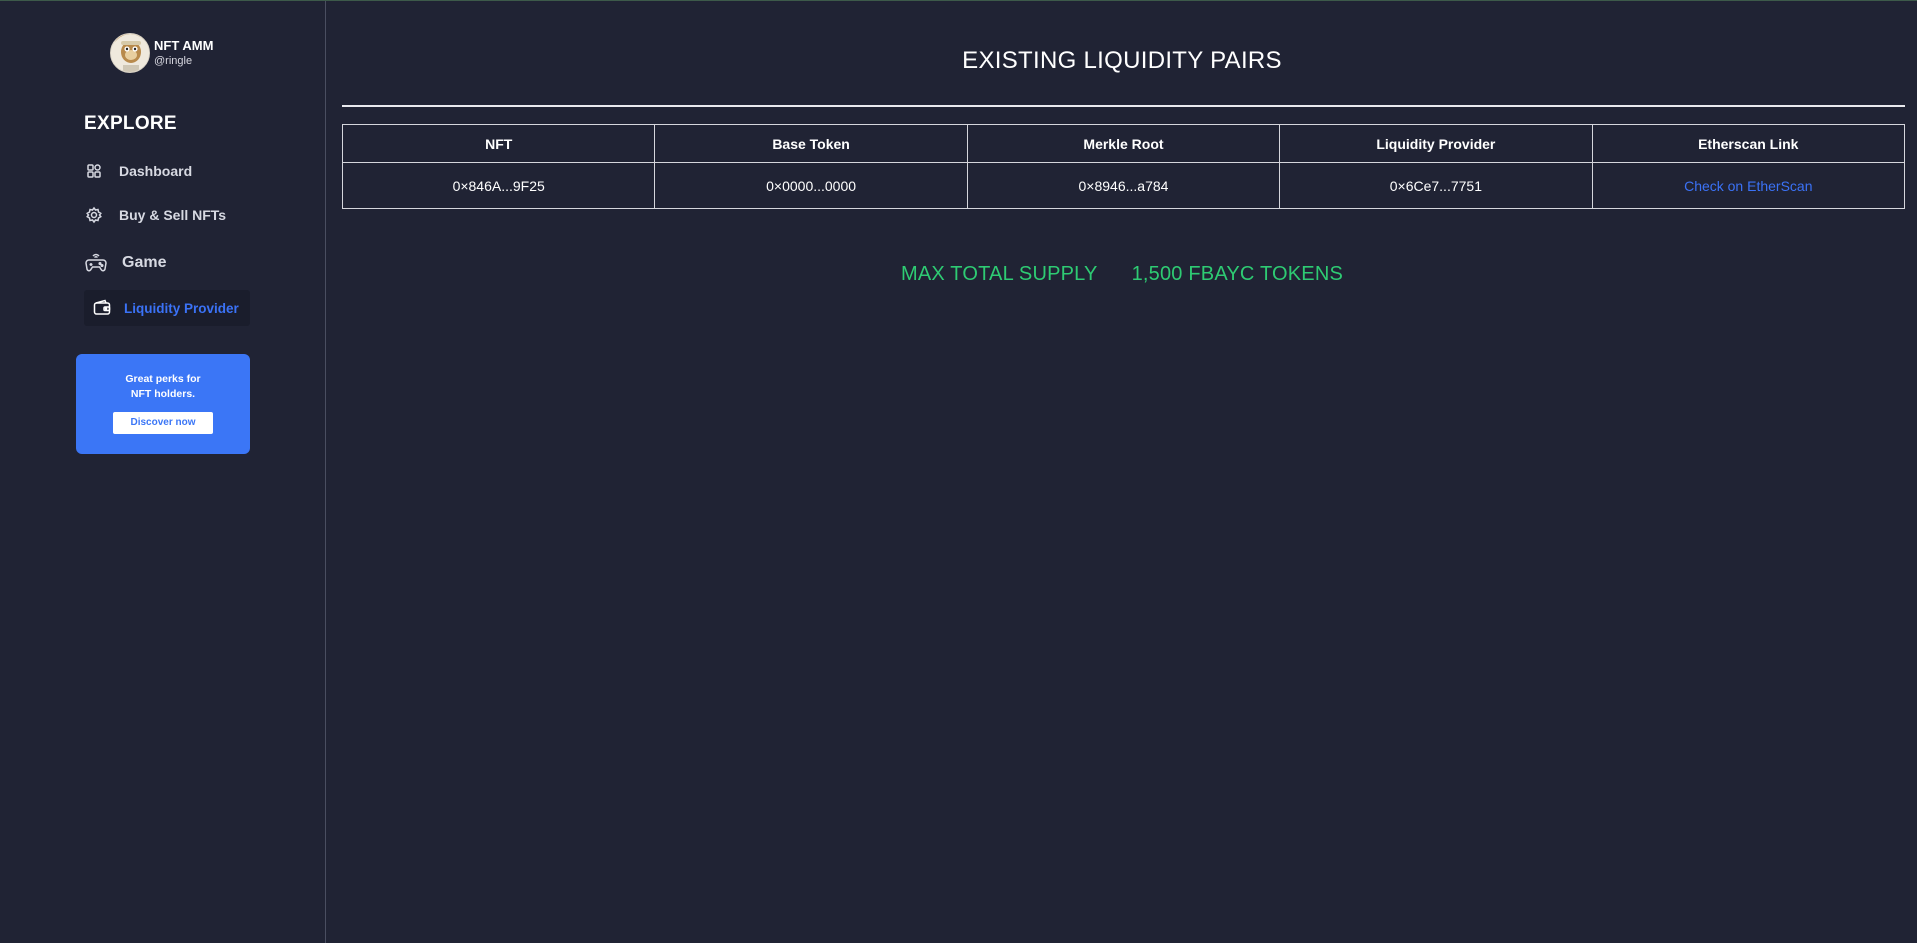 The height and width of the screenshot is (943, 1917). I want to click on supply-value: 1,500 FBAYC TOKENS, so click(1237, 274).